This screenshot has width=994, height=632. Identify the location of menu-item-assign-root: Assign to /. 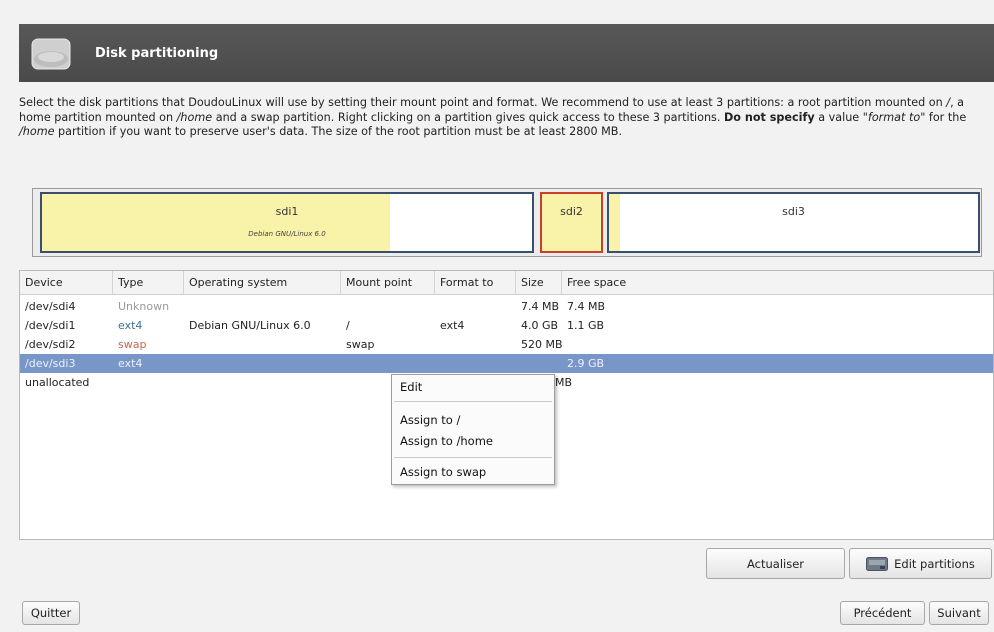
(473, 420).